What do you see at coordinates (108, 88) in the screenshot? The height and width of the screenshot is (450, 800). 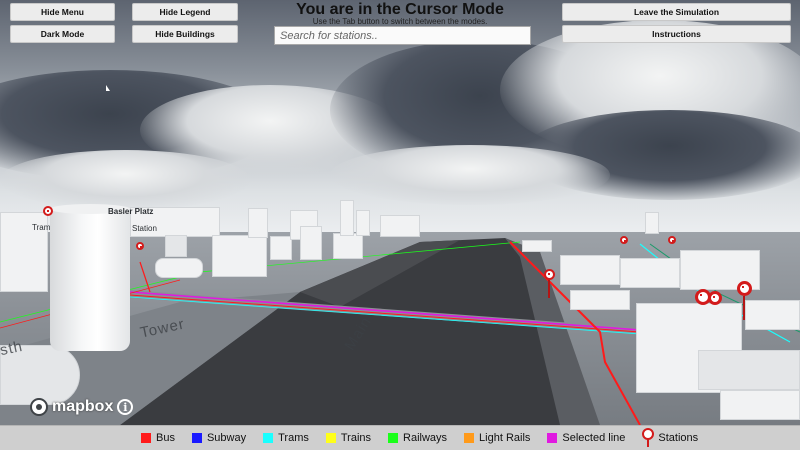 I see `mouse-cursor-icon` at bounding box center [108, 88].